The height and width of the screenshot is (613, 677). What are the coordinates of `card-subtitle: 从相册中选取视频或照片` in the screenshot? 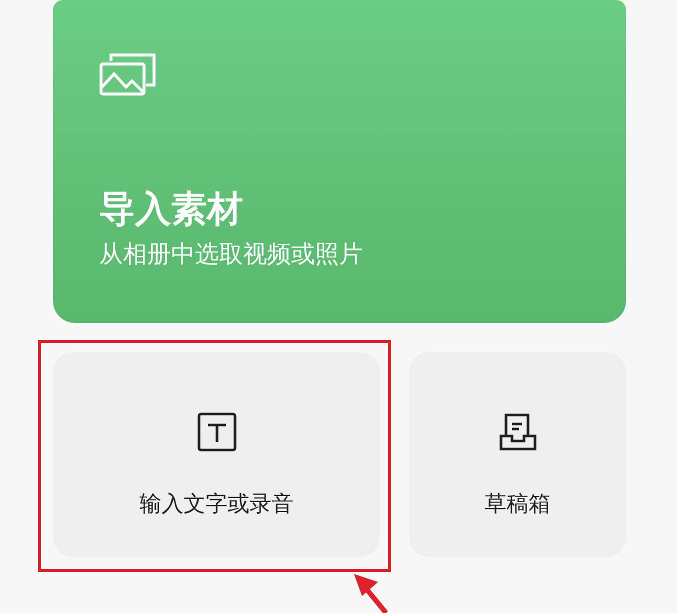 It's located at (231, 254).